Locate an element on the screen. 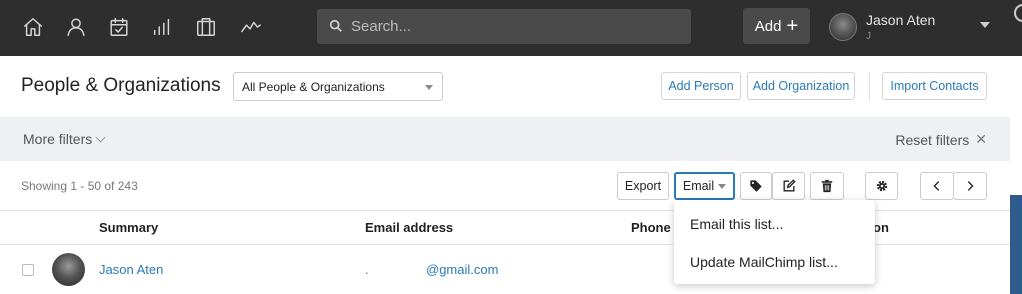 The height and width of the screenshot is (294, 1022). edit-button is located at coordinates (788, 186).